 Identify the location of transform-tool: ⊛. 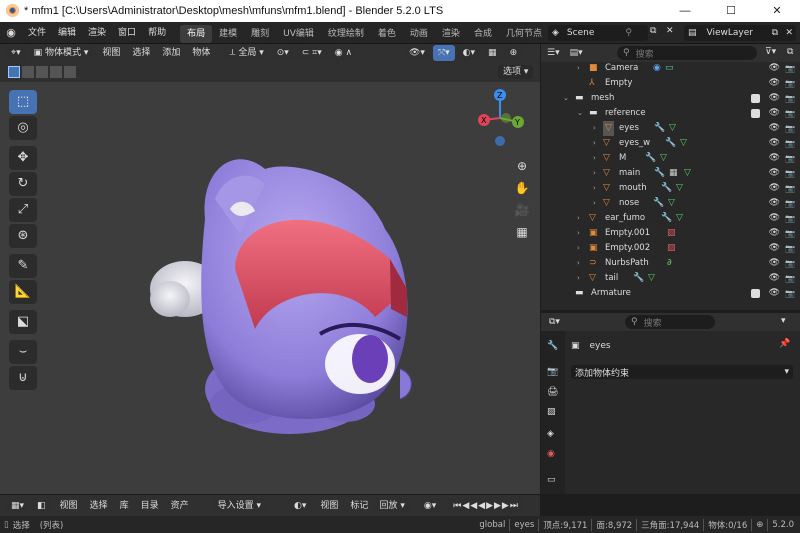
(23, 236).